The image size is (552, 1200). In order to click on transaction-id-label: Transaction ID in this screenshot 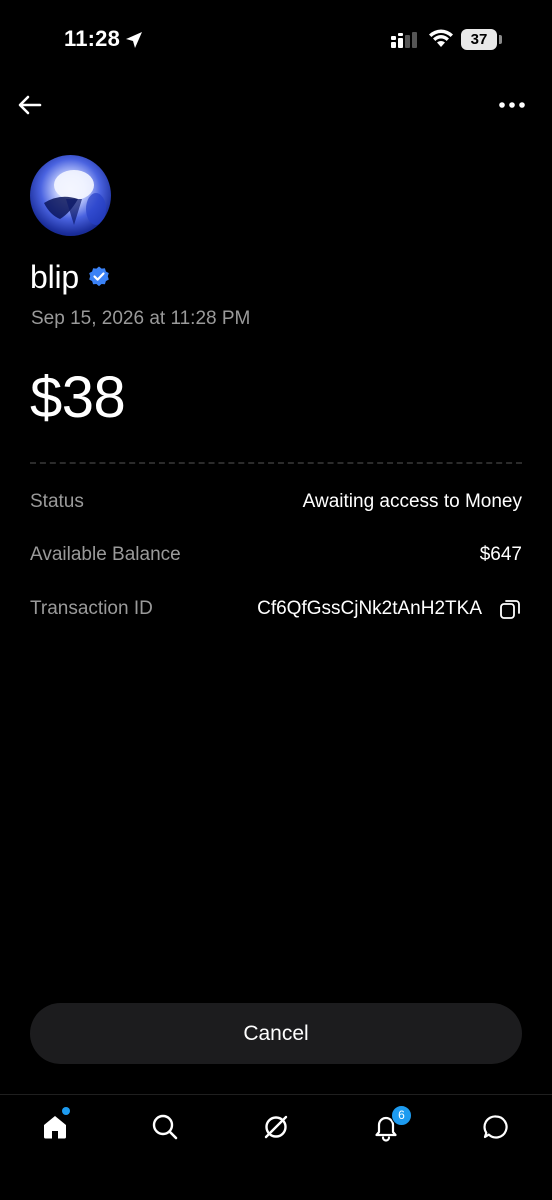, I will do `click(91, 608)`.